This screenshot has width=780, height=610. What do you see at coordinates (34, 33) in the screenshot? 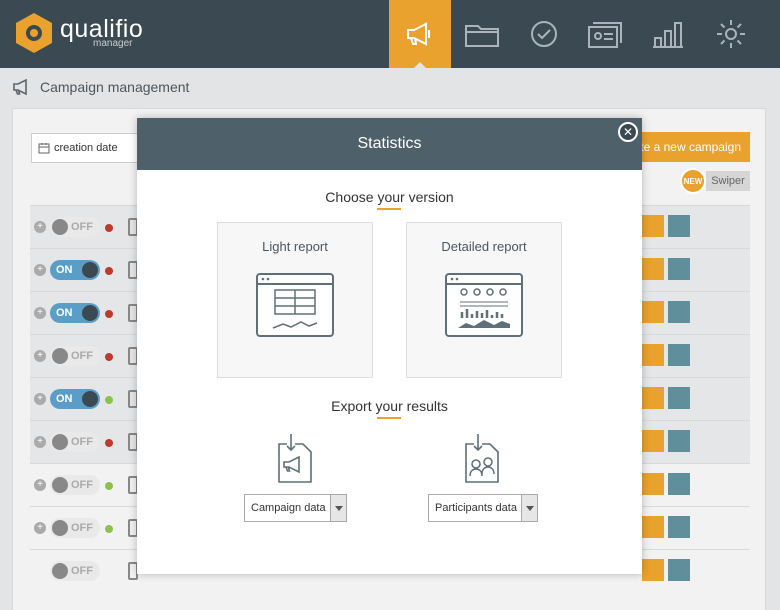
I see `qualifio-logo` at bounding box center [34, 33].